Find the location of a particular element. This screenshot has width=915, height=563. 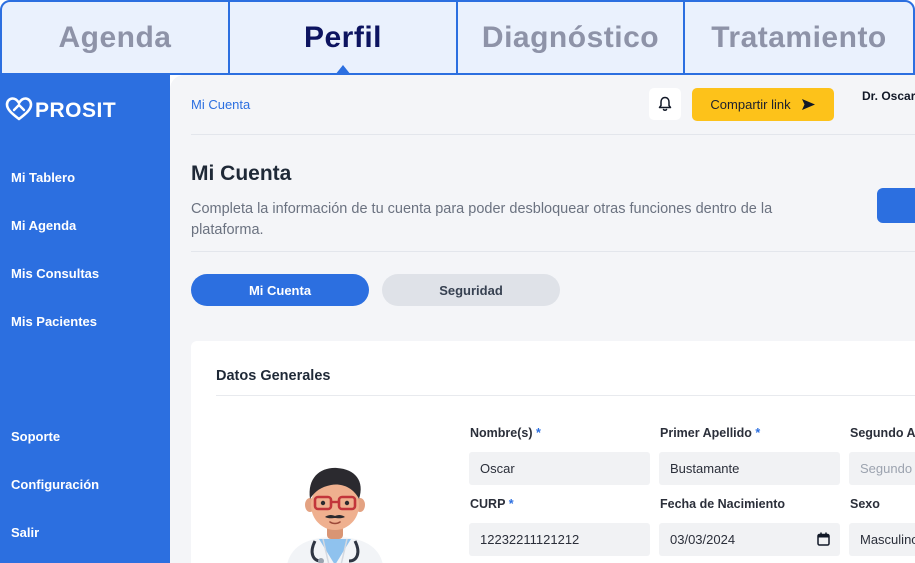

header-divider is located at coordinates (553, 134).